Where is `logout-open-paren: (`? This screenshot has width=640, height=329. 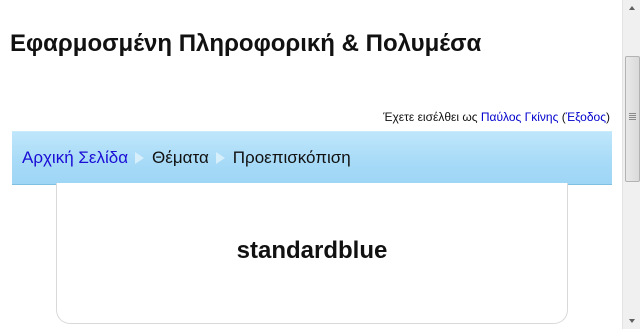
logout-open-paren: ( is located at coordinates (562, 117).